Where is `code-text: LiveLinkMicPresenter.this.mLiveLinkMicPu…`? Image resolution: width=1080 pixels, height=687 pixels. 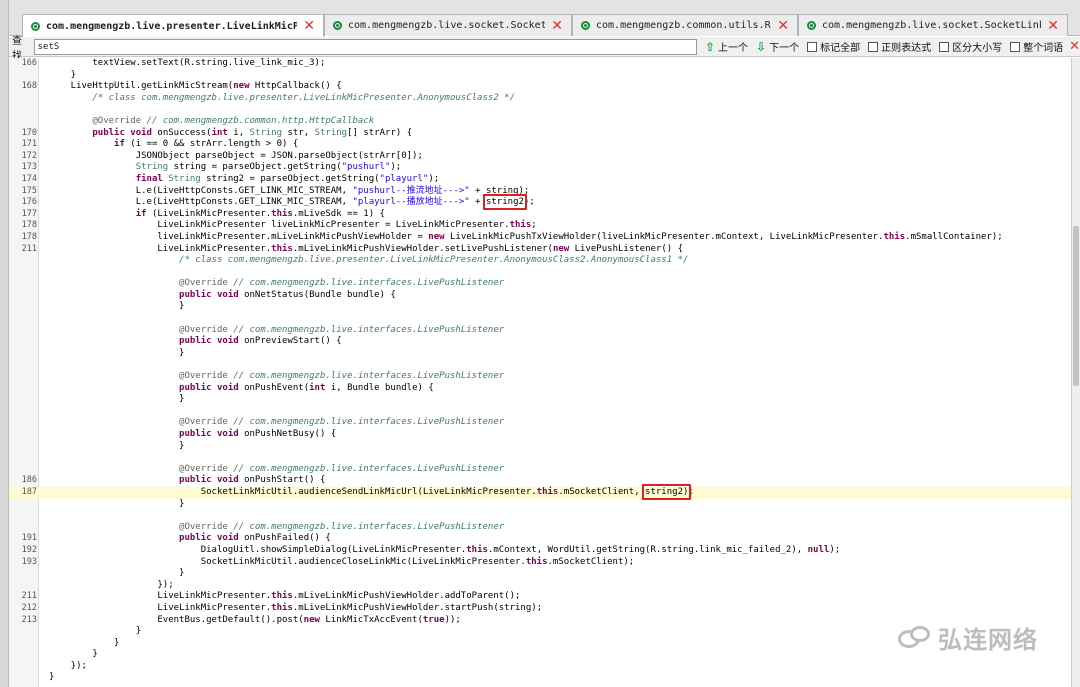
code-text: LiveLinkMicPresenter.this.mLiveLinkMicPu… is located at coordinates (366, 248).